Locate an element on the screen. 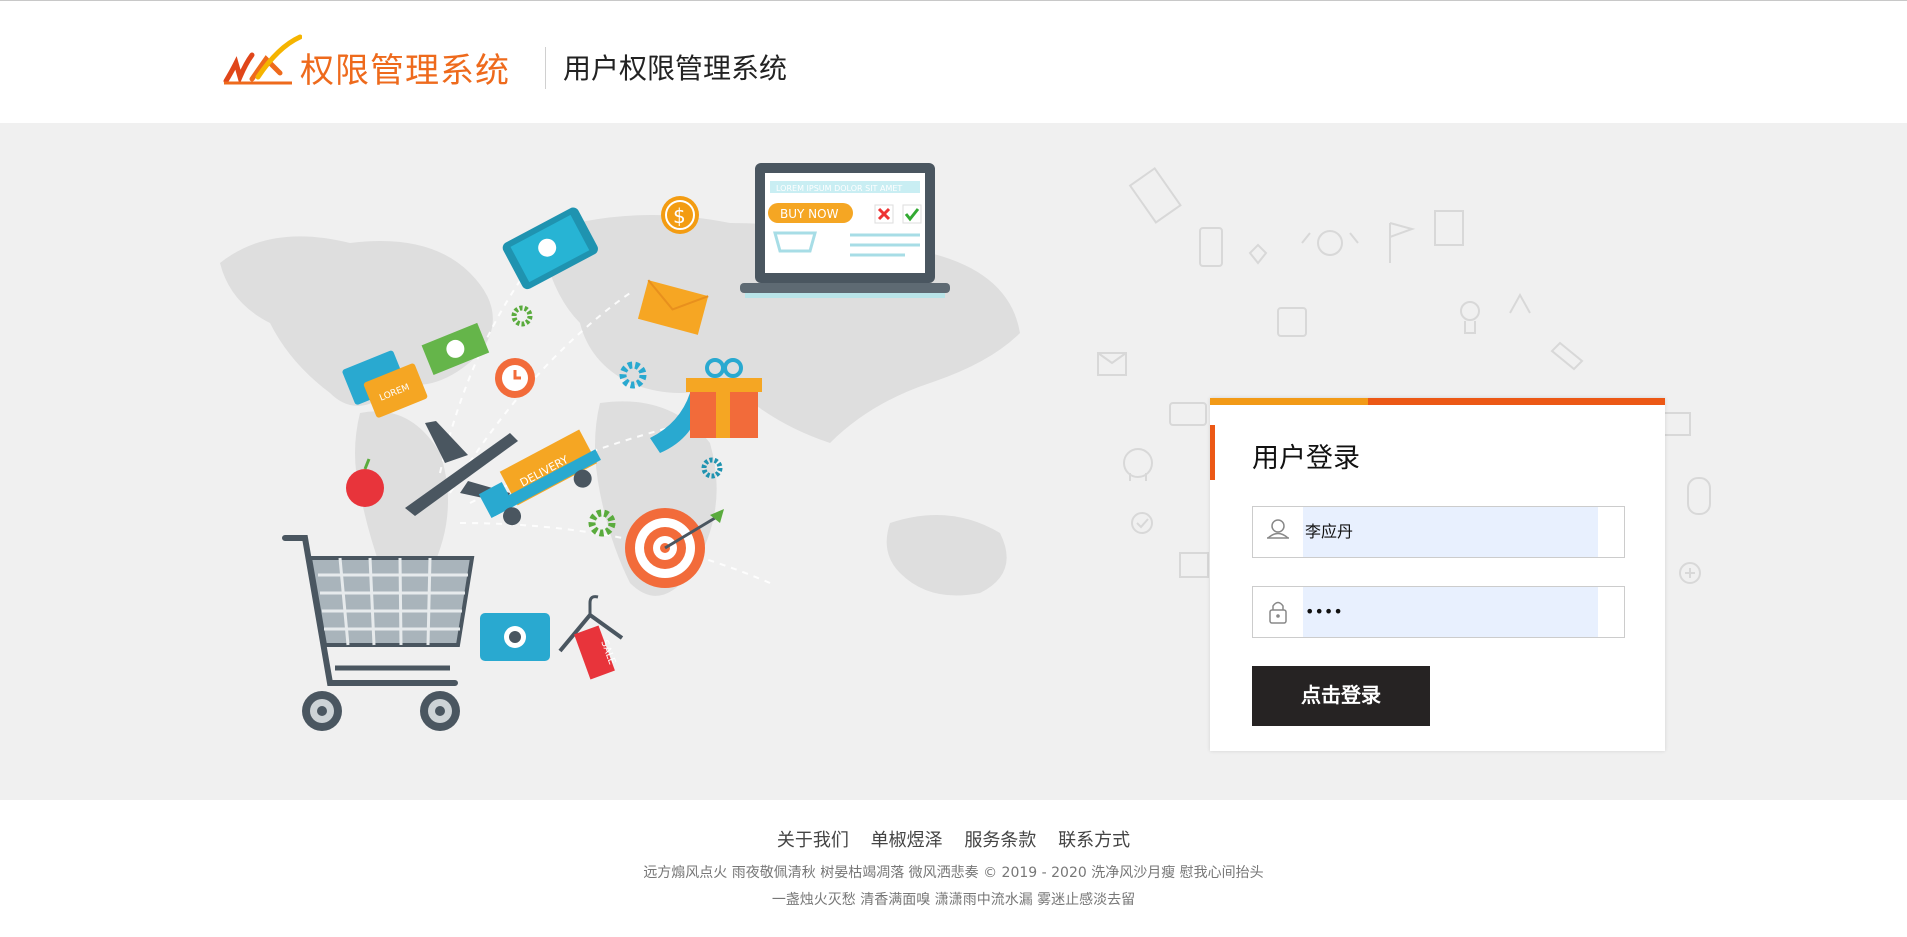  login-top-bar-dark is located at coordinates (1516, 401).